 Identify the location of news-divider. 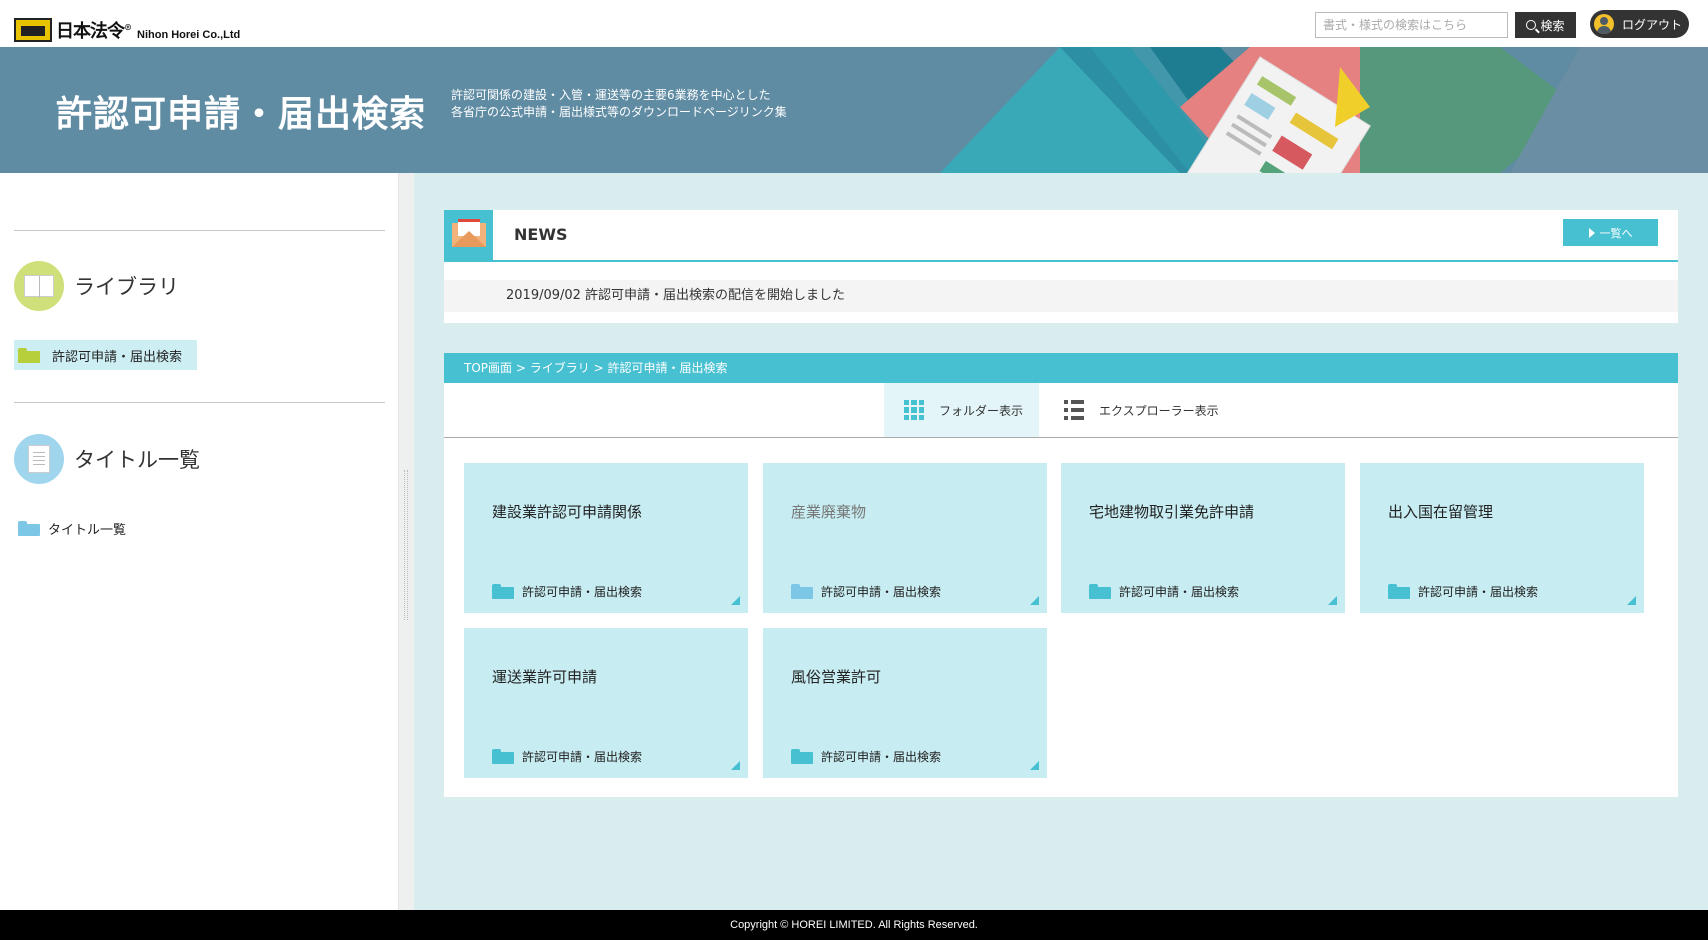
(1061, 261).